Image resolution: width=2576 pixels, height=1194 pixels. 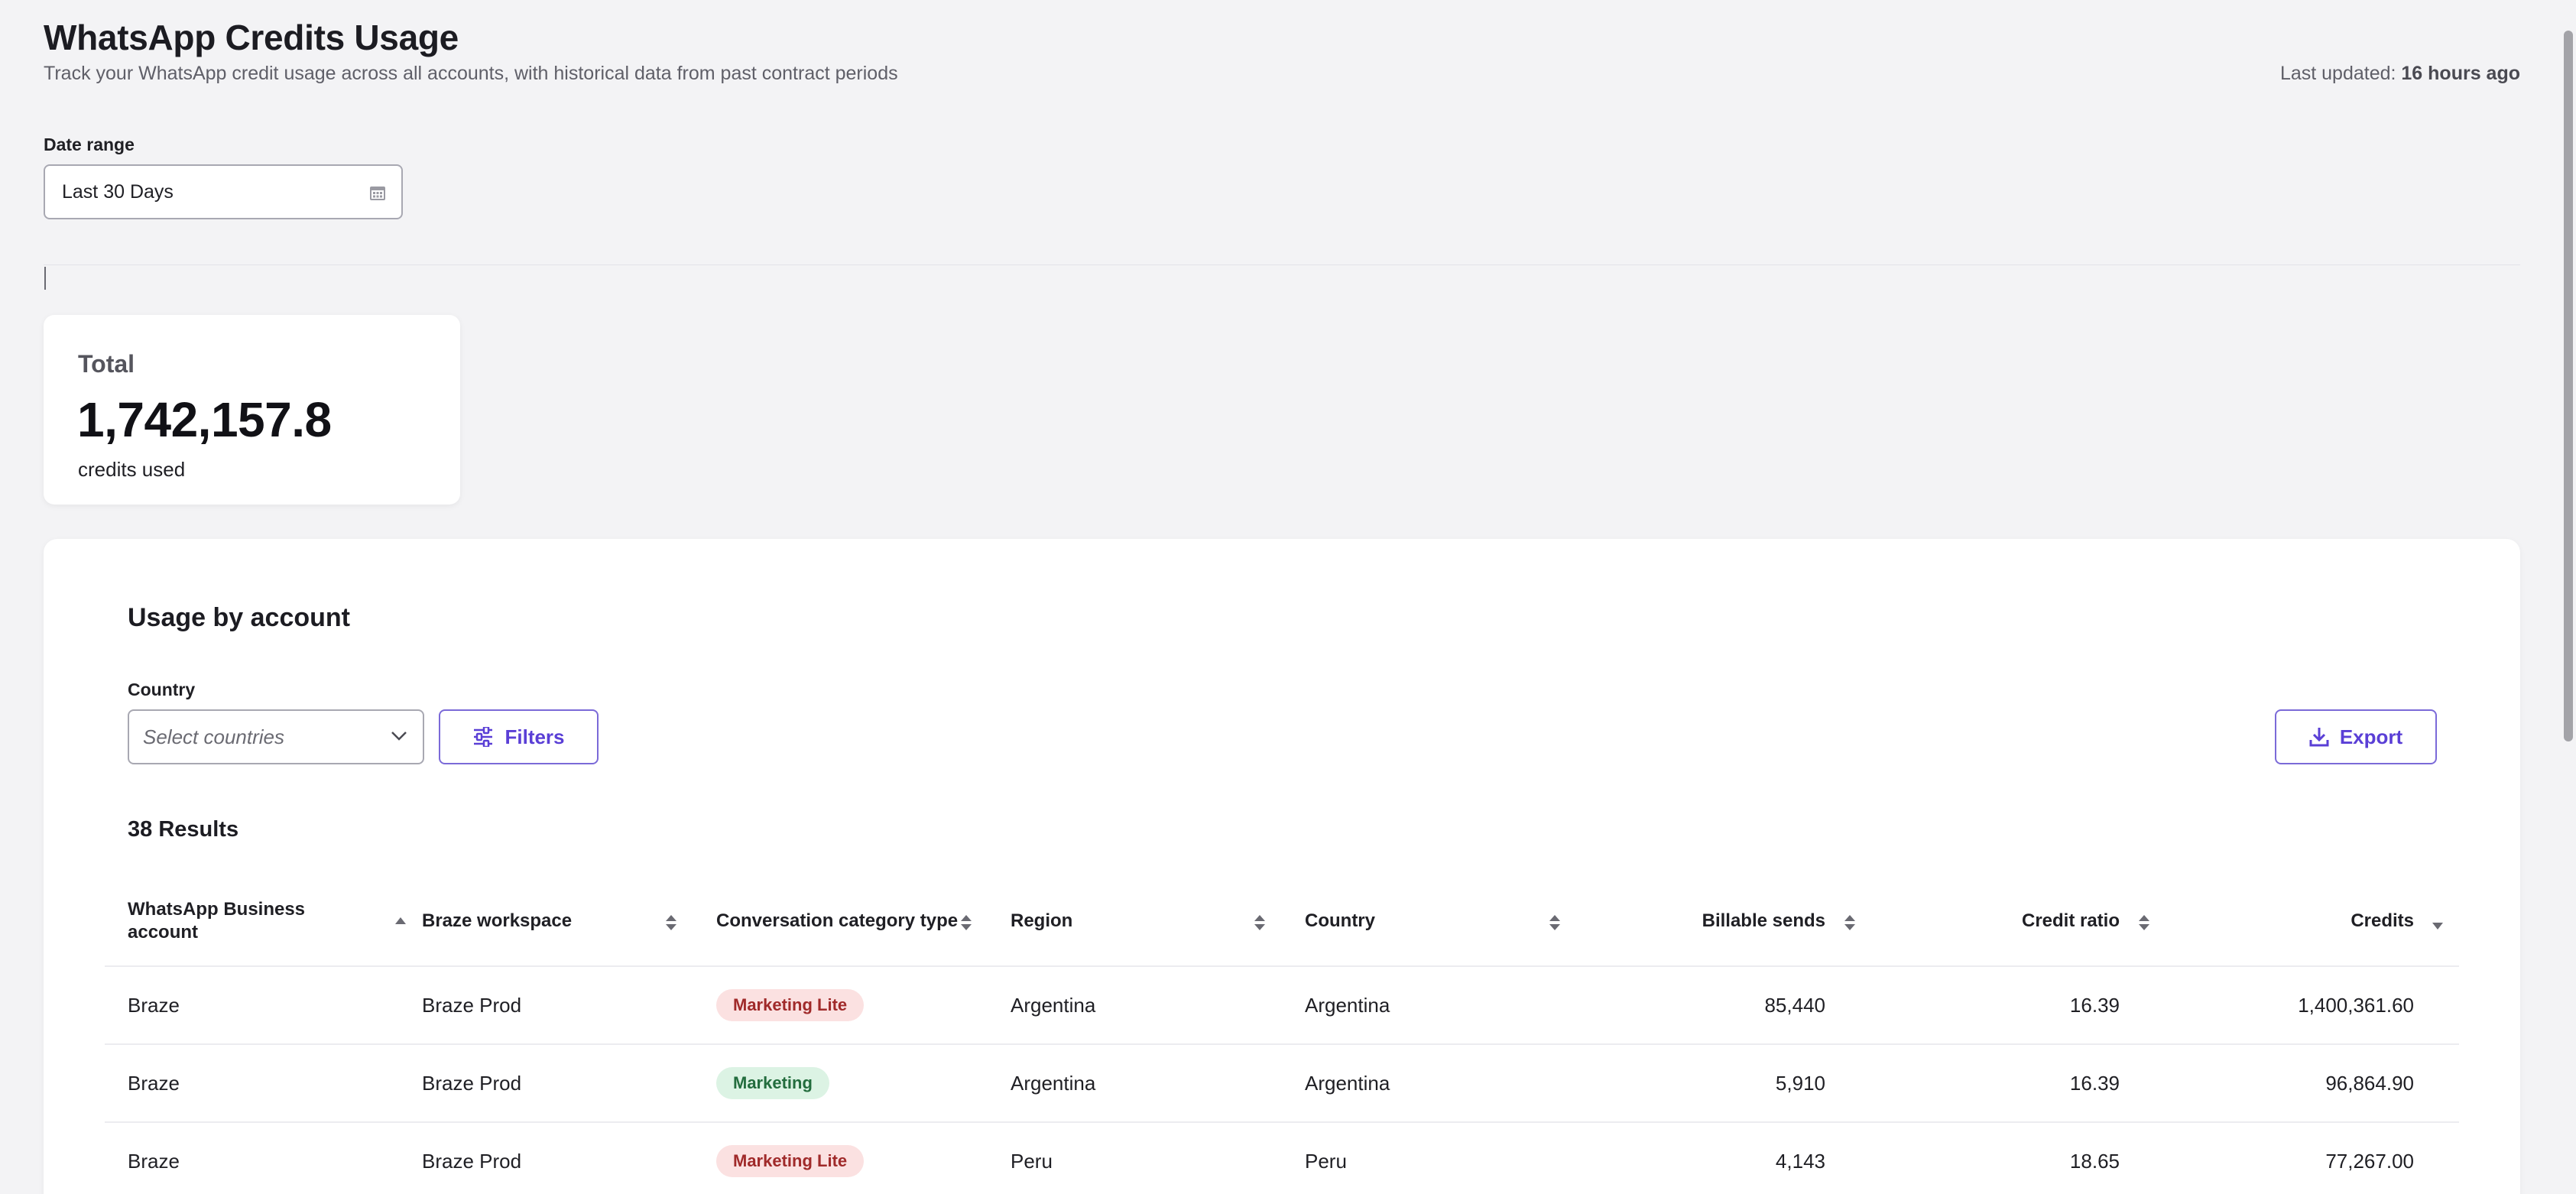 I want to click on divider, so click(x=1282, y=264).